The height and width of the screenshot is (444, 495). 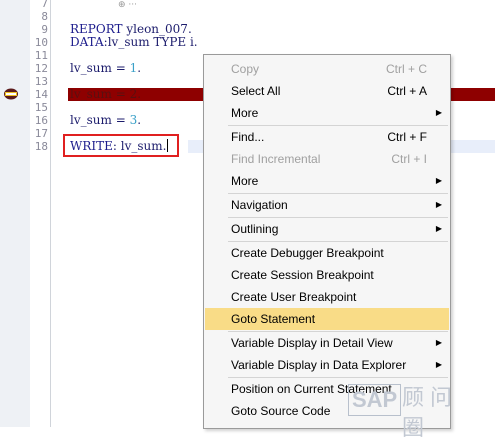 I want to click on menu-item-outlining: Outlining ▶, so click(x=327, y=229).